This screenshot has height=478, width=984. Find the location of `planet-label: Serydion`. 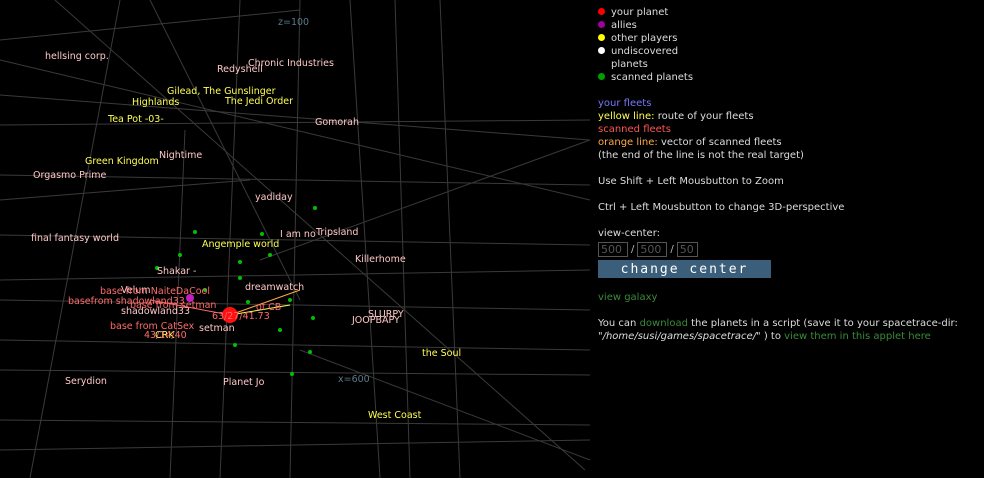

planet-label: Serydion is located at coordinates (86, 381).